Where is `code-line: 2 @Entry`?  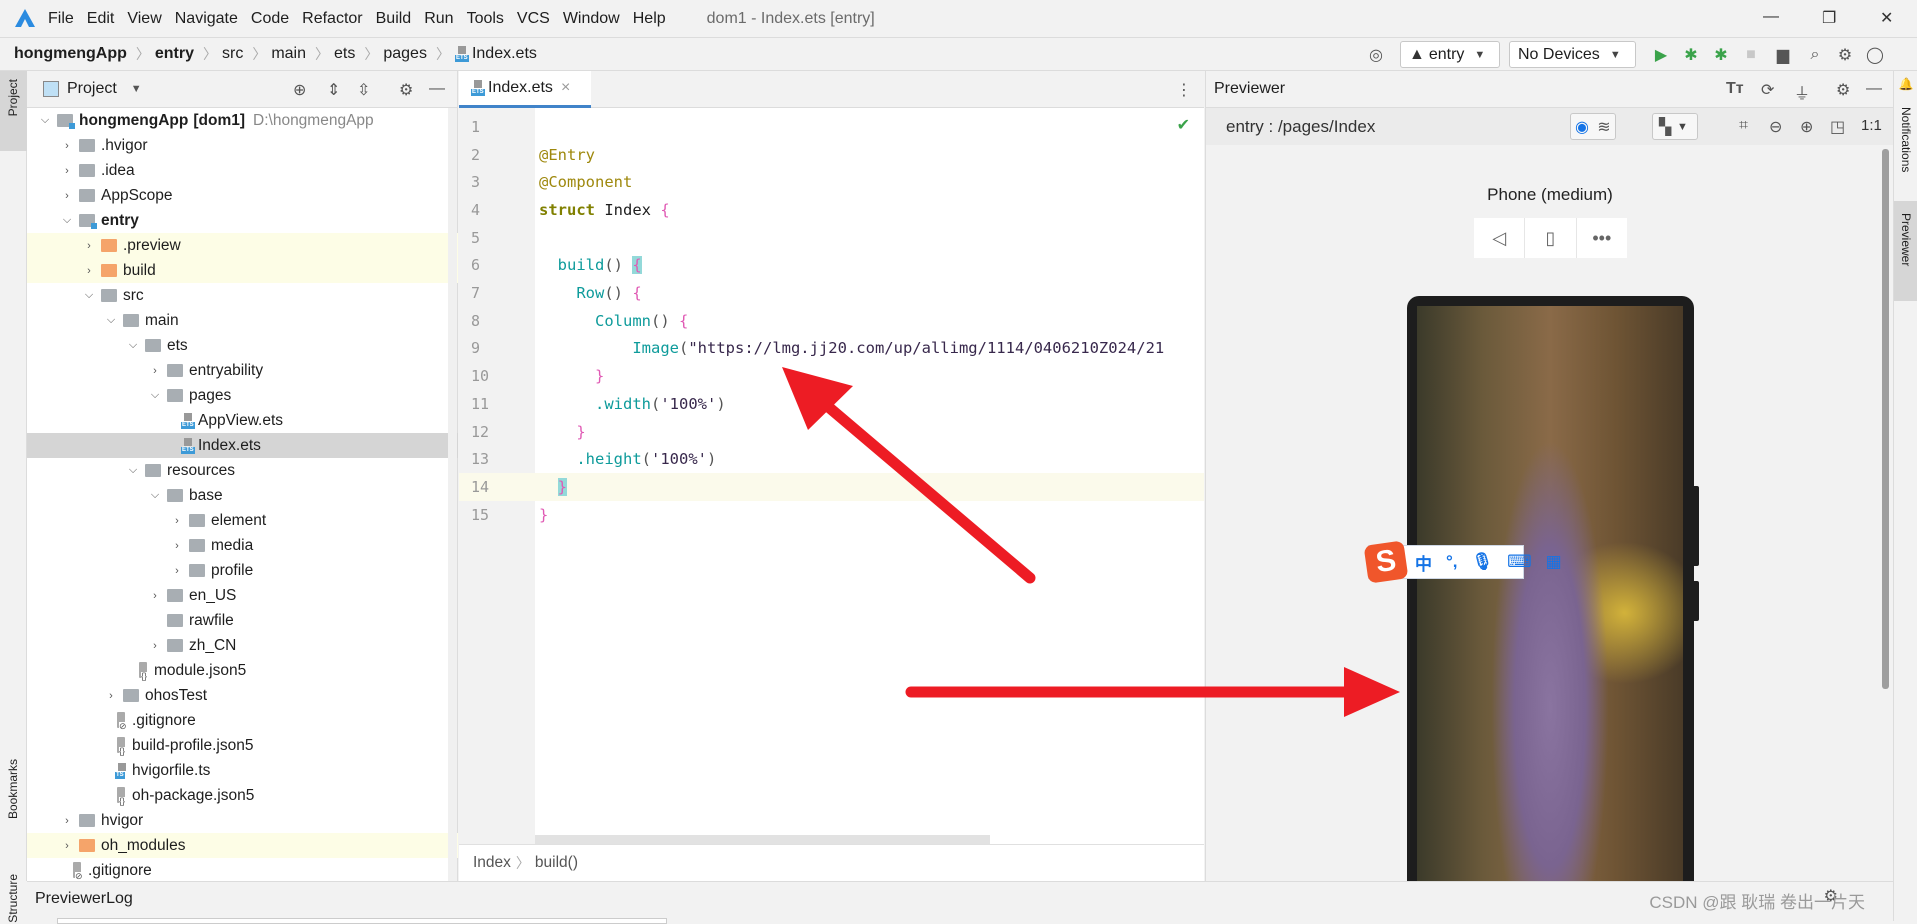 code-line: 2 @Entry is located at coordinates (831, 155).